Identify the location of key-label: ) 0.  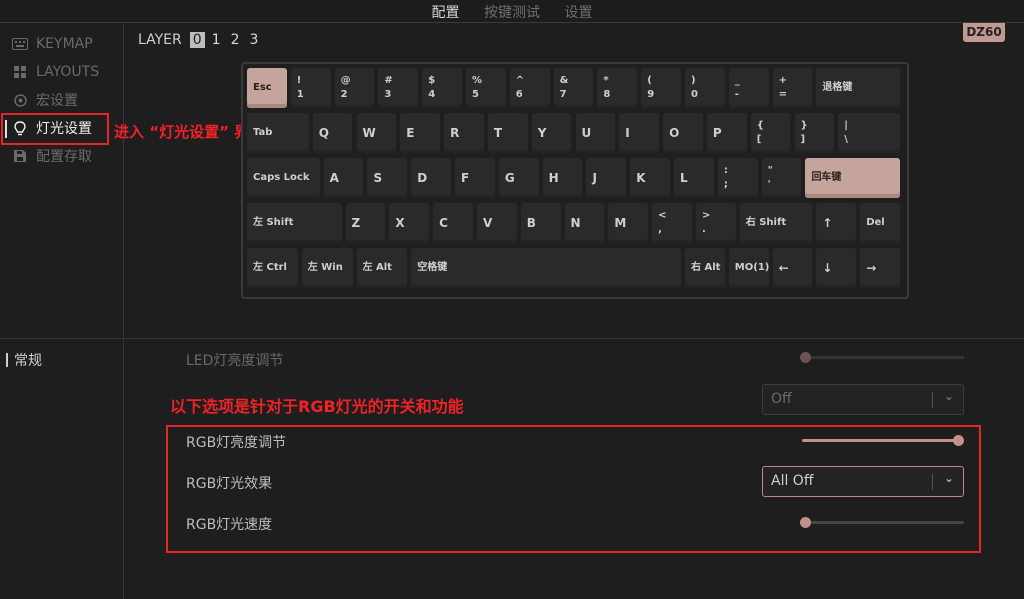
(694, 87).